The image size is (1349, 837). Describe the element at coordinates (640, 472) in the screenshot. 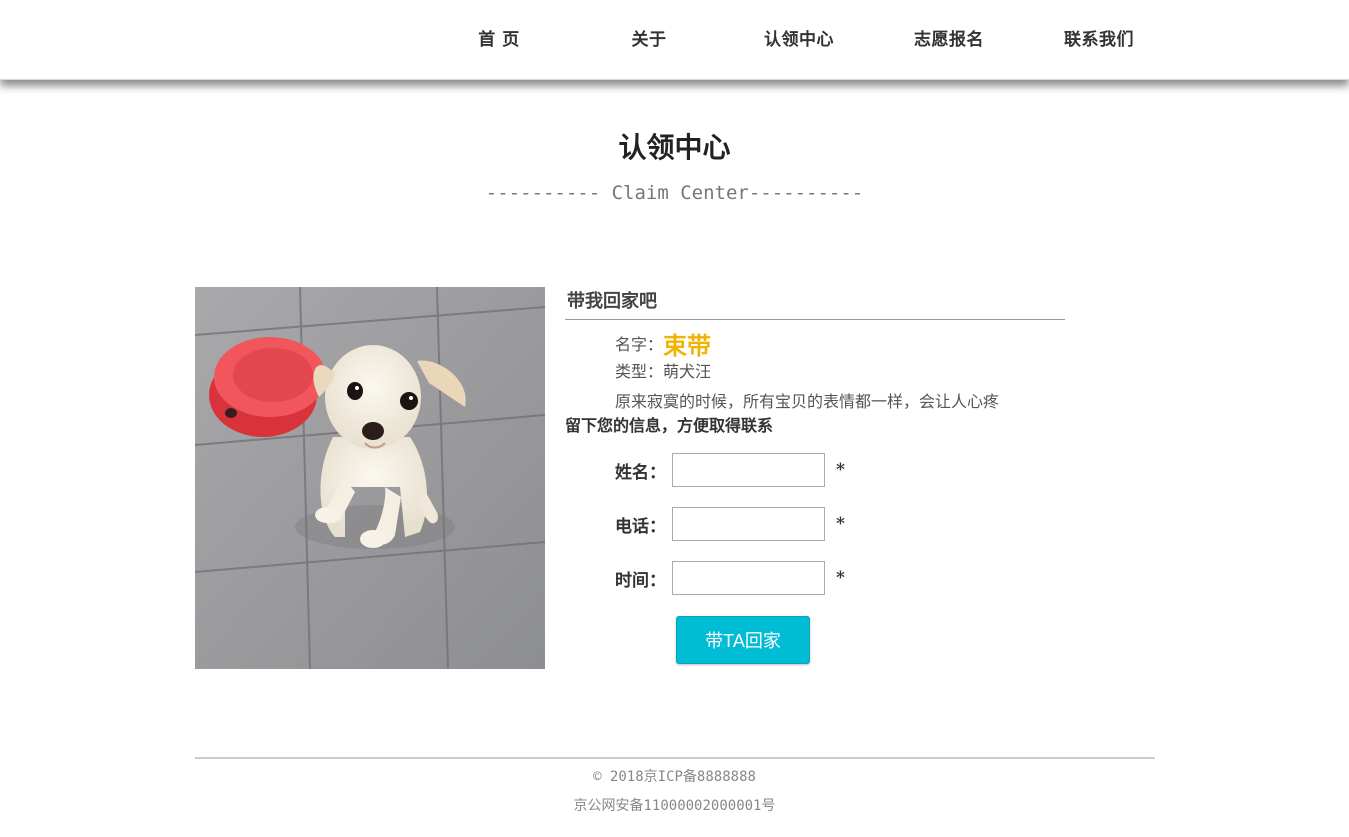

I see `name-label: 姓名：` at that location.